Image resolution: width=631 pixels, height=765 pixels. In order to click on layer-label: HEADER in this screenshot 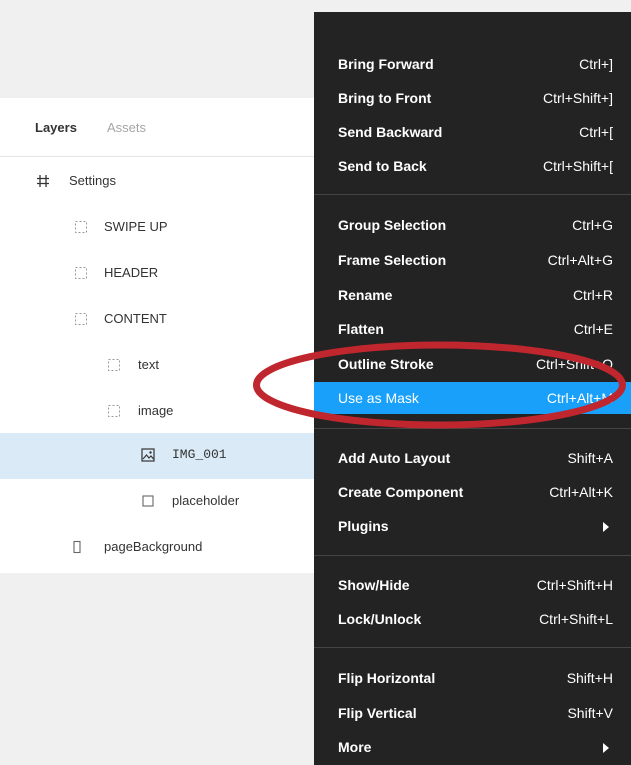, I will do `click(131, 272)`.